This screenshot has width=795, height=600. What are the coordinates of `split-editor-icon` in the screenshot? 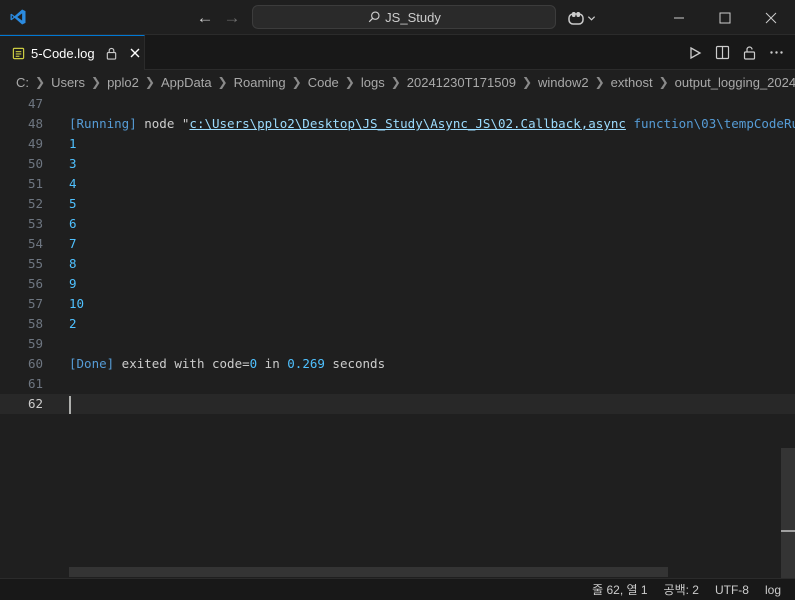 It's located at (722, 52).